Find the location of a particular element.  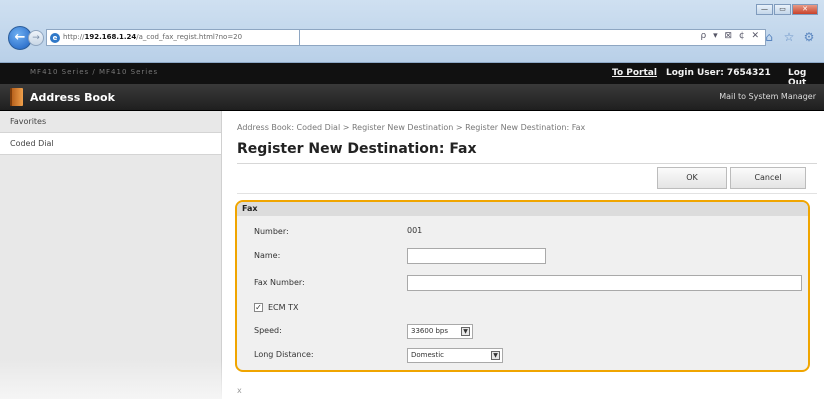

favorites-star-icon: ☆ is located at coordinates (789, 37).